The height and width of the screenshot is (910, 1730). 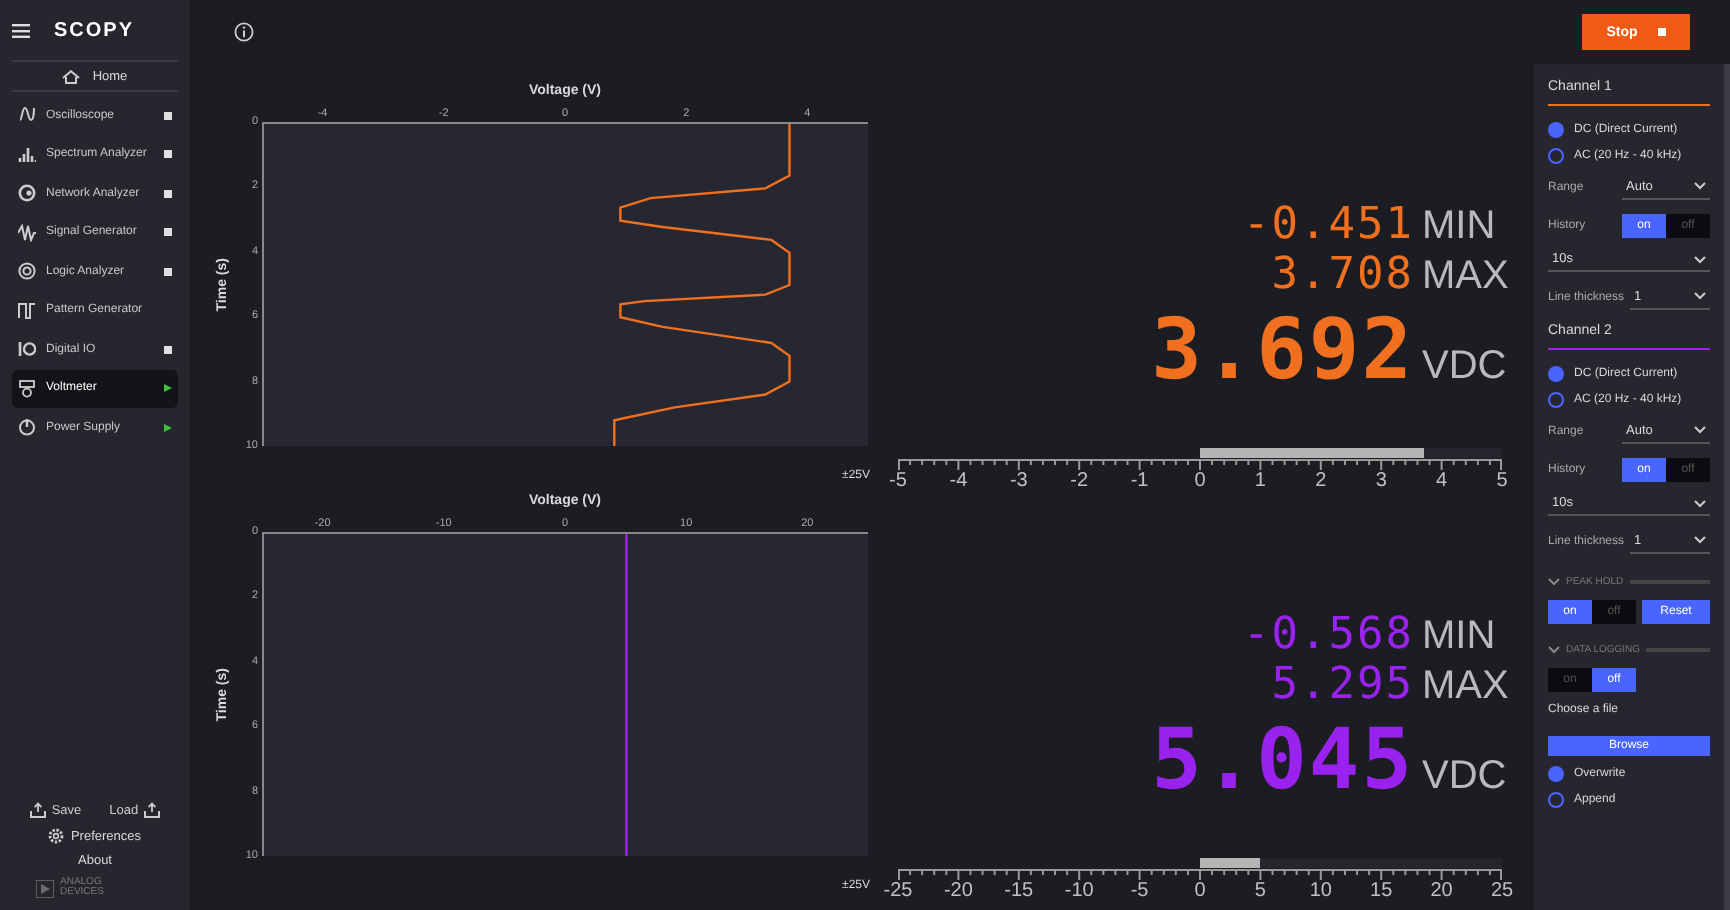 I want to click on menu-icon, so click(x=21, y=30).